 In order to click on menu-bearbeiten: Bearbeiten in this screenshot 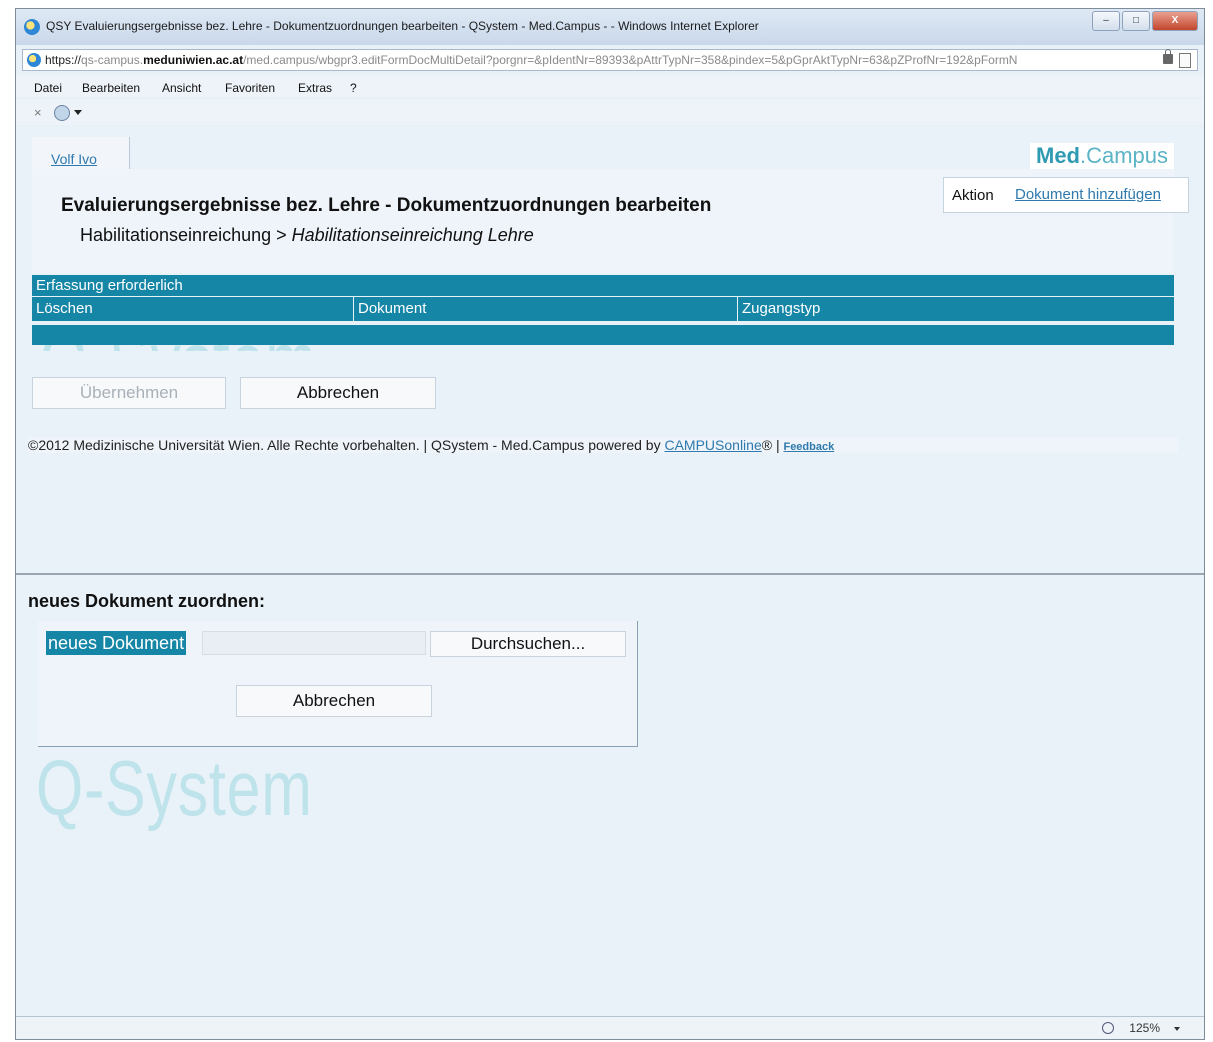, I will do `click(111, 88)`.